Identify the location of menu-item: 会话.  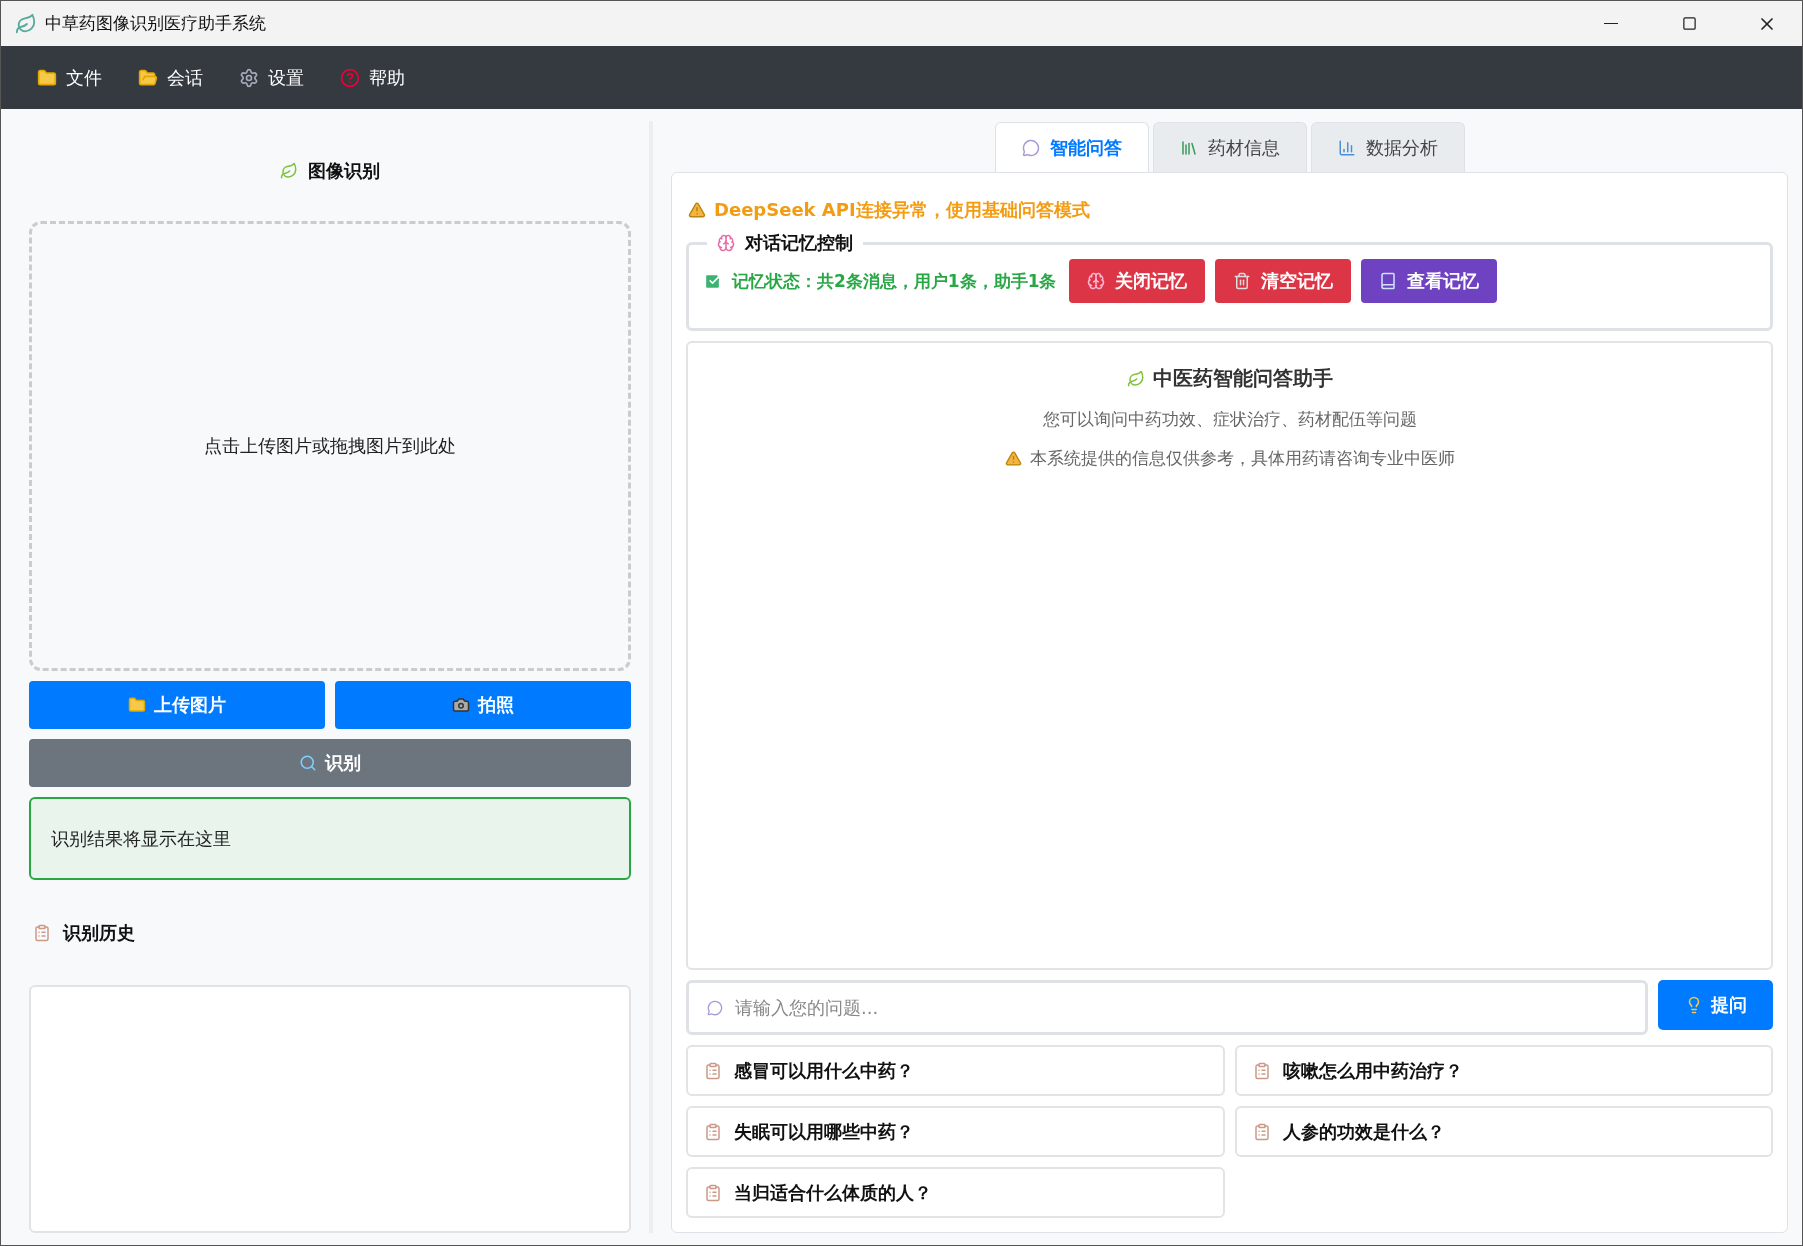
(170, 77).